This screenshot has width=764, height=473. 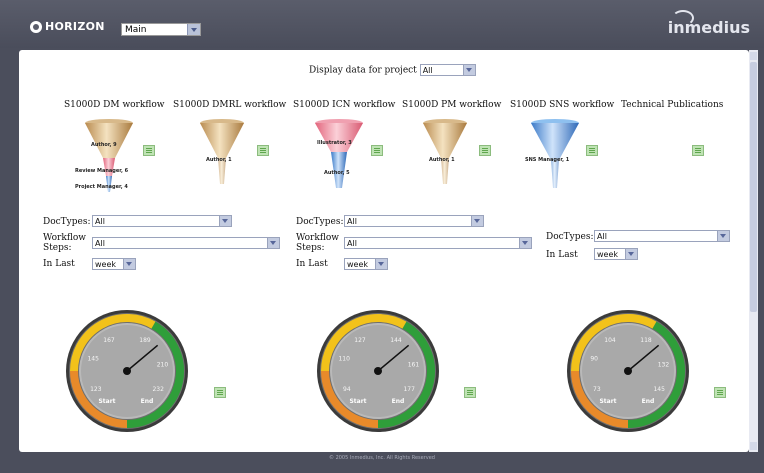 I want to click on project-filter-label: Display data for project, so click(x=363, y=70).